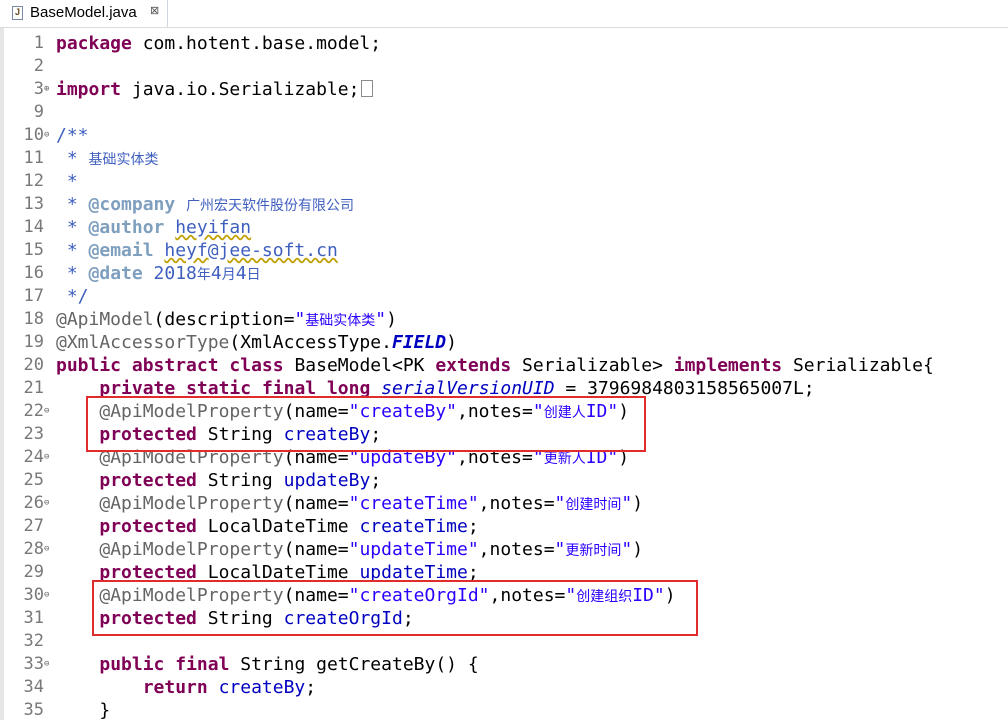 This screenshot has width=1008, height=722. Describe the element at coordinates (33, 664) in the screenshot. I see `line-number: 33` at that location.